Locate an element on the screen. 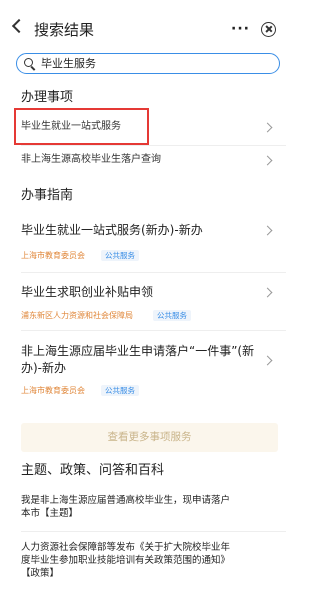 This screenshot has height=589, width=320. page-title: 搜索结果 is located at coordinates (64, 30).